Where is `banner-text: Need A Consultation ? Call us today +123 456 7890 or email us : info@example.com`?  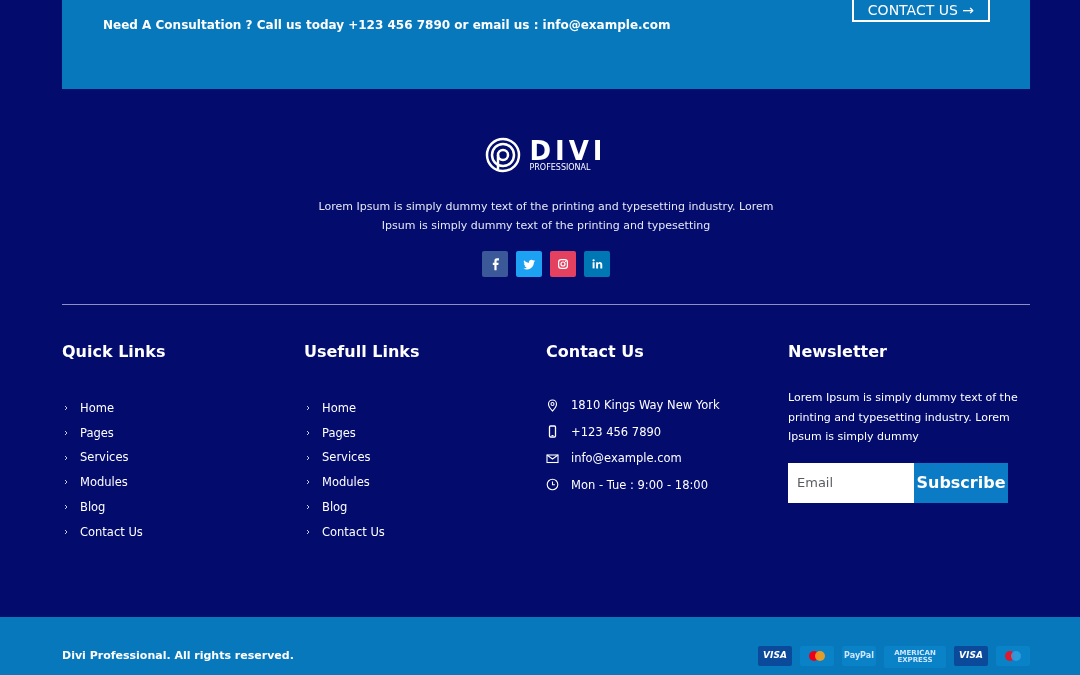 banner-text: Need A Consultation ? Call us today +123 456 7890 or email us : info@example.com is located at coordinates (387, 25).